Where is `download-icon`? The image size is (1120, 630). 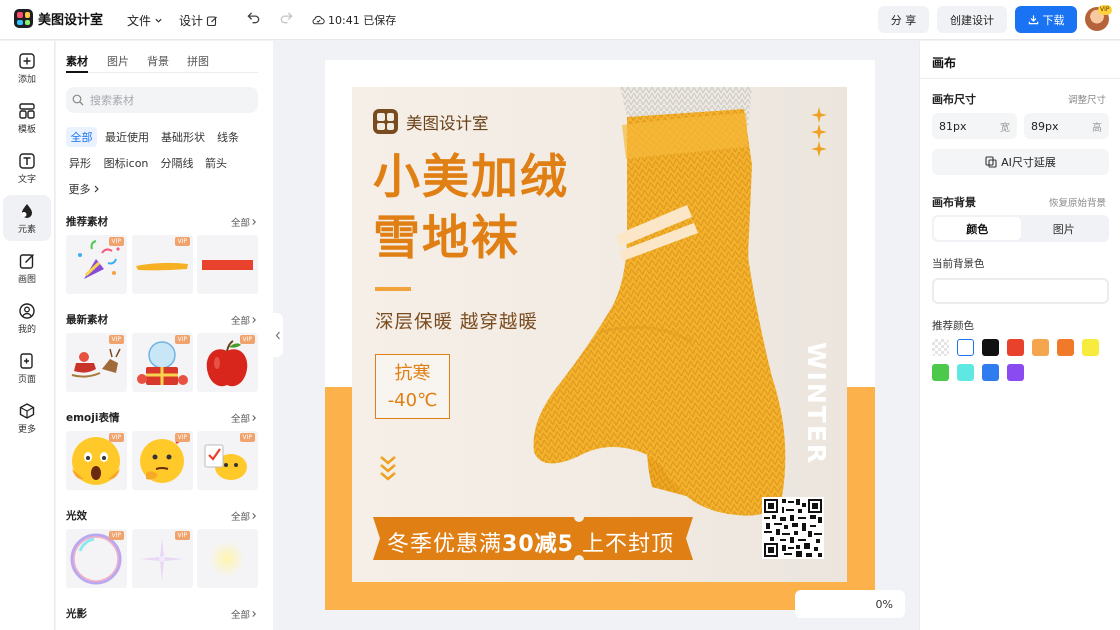
download-icon is located at coordinates (1033, 20).